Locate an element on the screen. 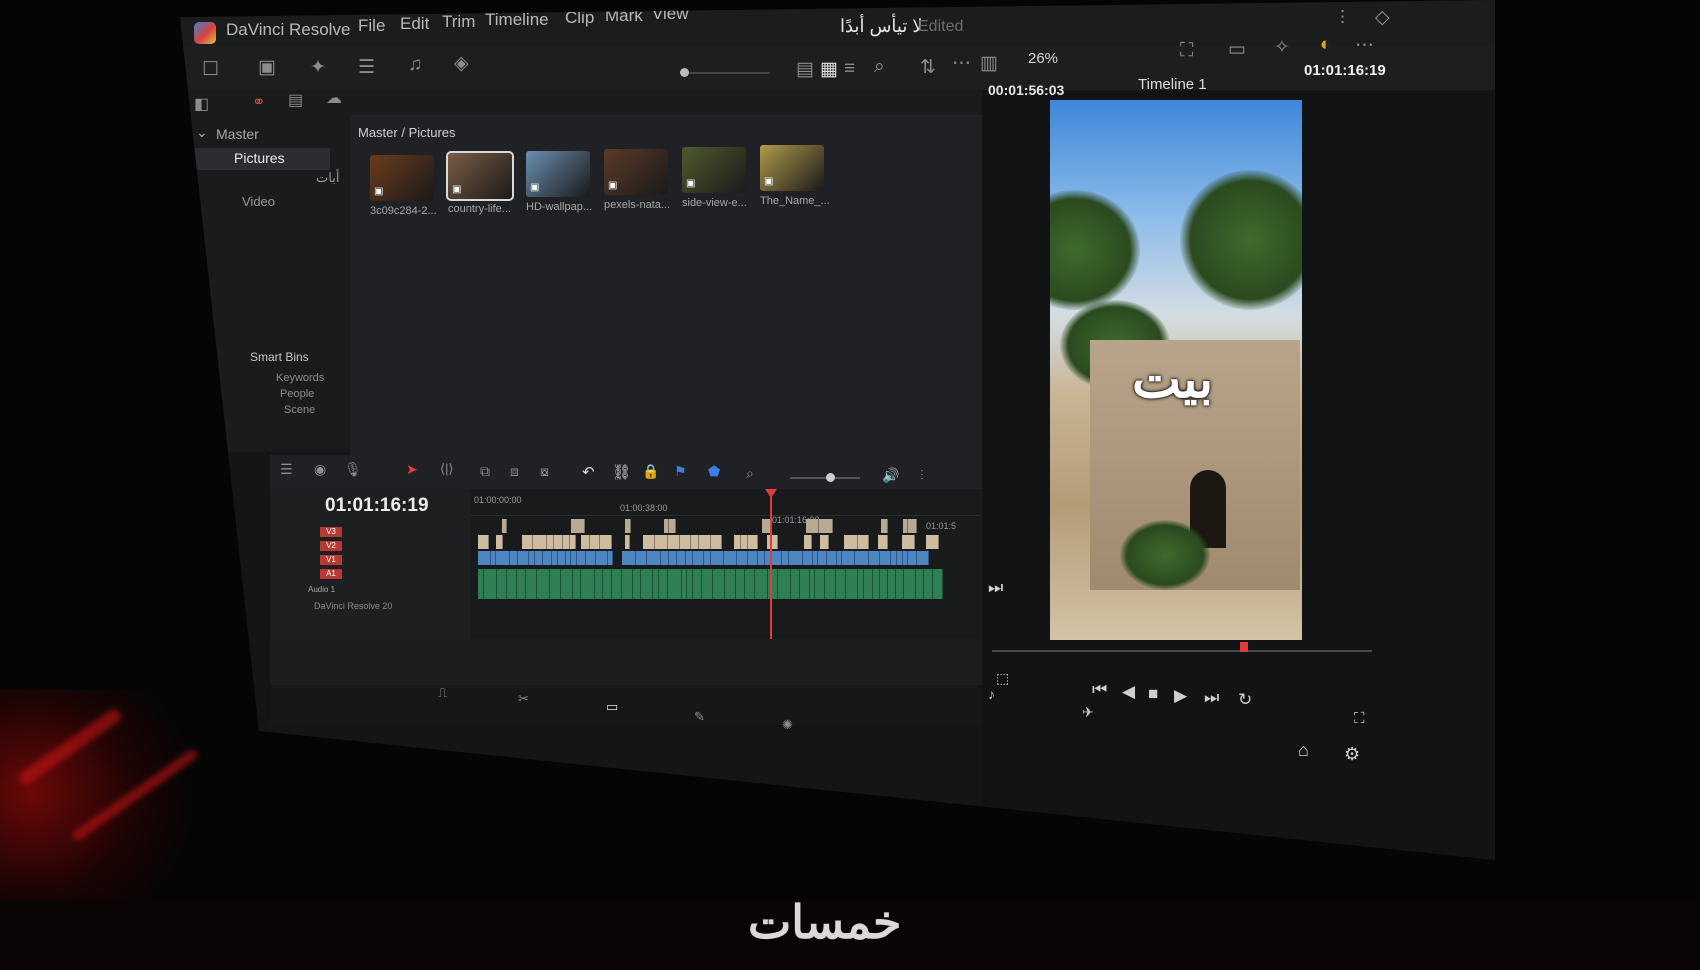  cloud-icon: ☁ is located at coordinates (334, 98).